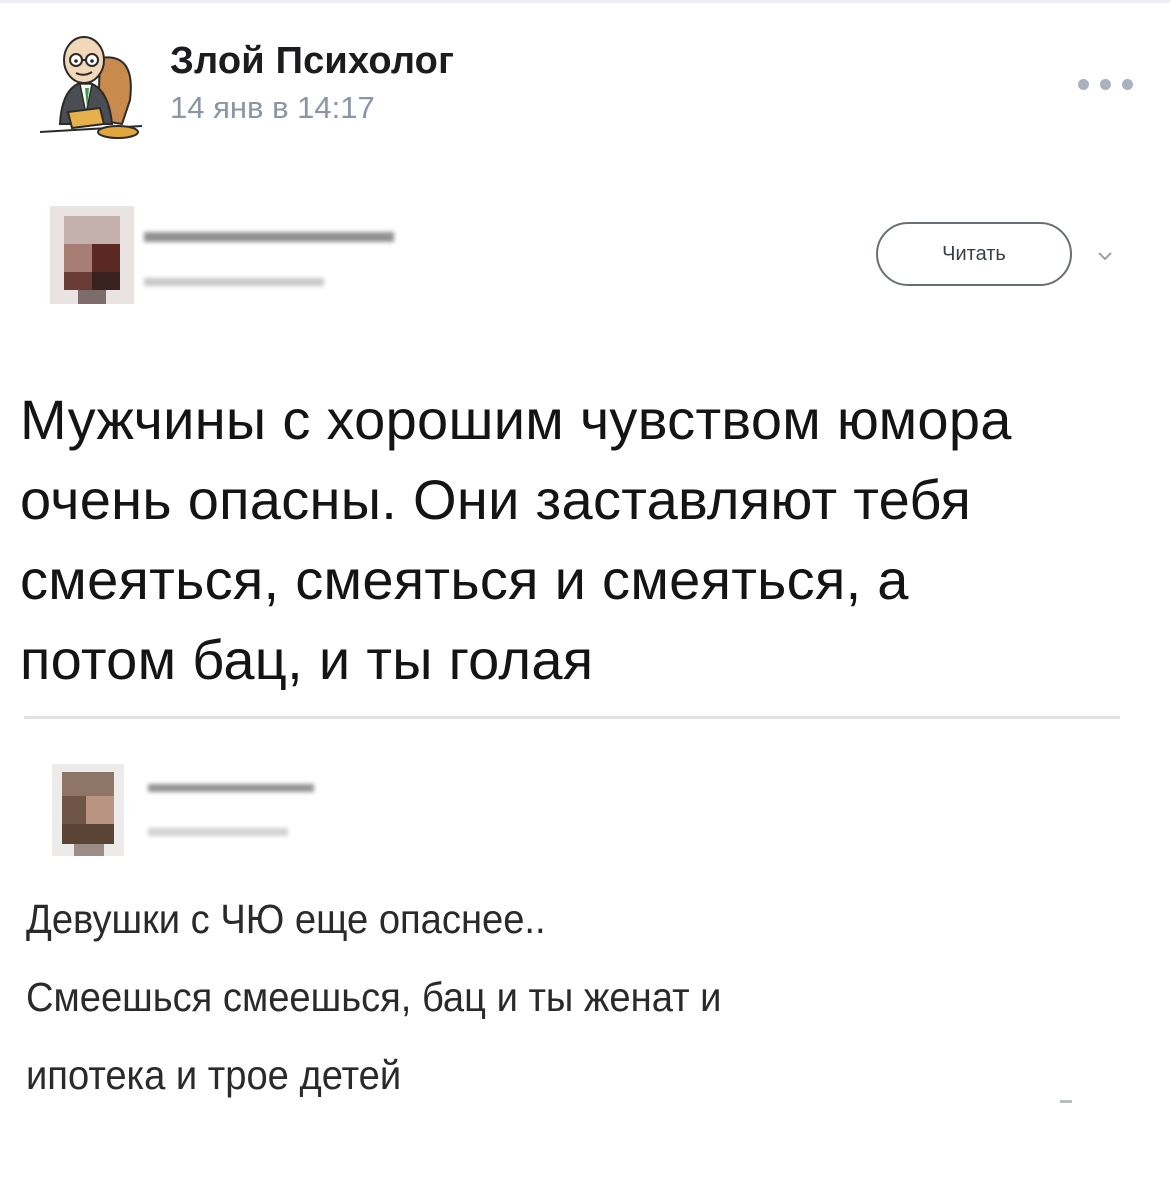  Describe the element at coordinates (91, 84) in the screenshot. I see `community-avatar` at that location.